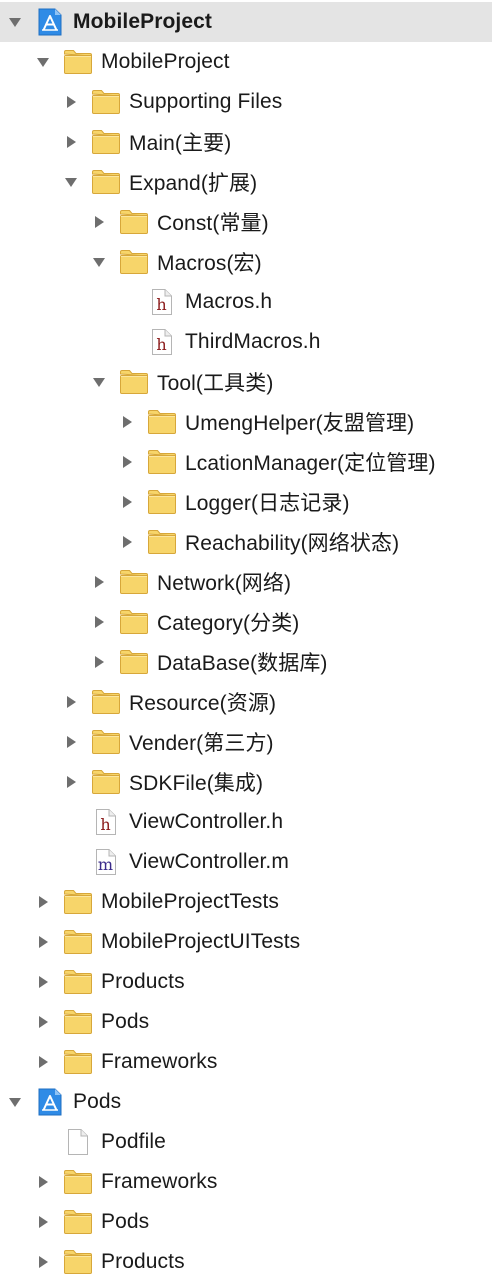  Describe the element at coordinates (246, 382) in the screenshot. I see `tree-row-tool: Tool(工具类)` at that location.